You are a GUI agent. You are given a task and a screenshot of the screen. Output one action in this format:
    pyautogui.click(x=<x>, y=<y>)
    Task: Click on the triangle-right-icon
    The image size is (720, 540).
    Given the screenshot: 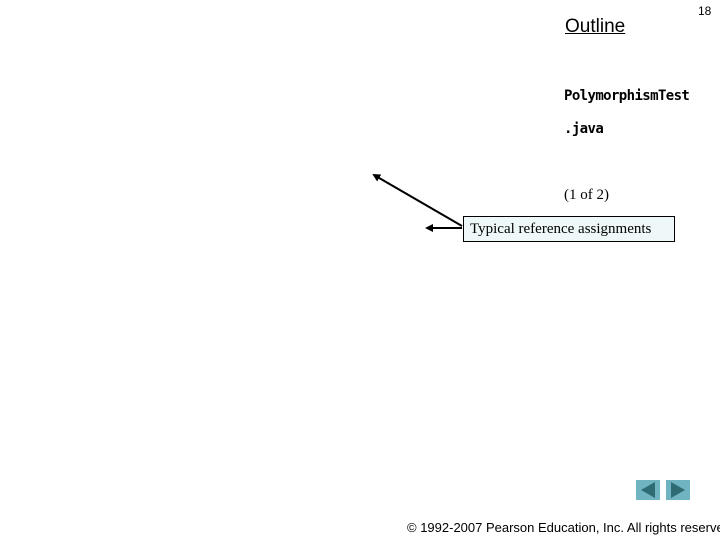 What is the action you would take?
    pyautogui.click(x=678, y=490)
    